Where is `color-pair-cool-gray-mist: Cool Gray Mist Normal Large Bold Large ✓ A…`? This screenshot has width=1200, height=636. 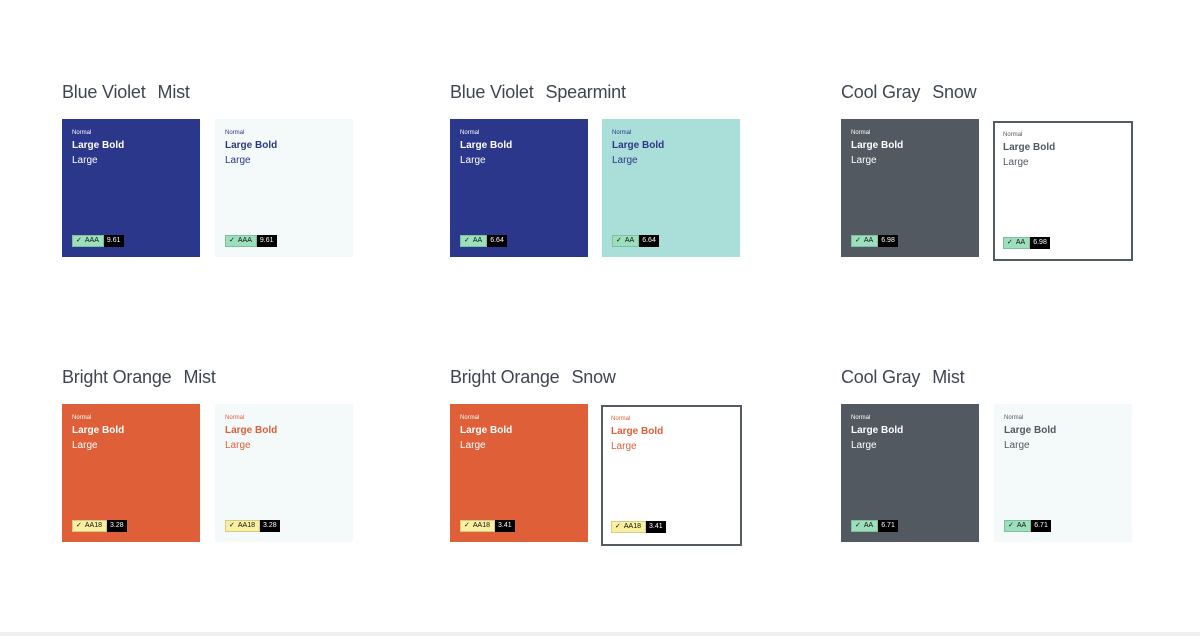 color-pair-cool-gray-mist: Cool Gray Mist Normal Large Bold Large ✓ A… is located at coordinates (991, 457).